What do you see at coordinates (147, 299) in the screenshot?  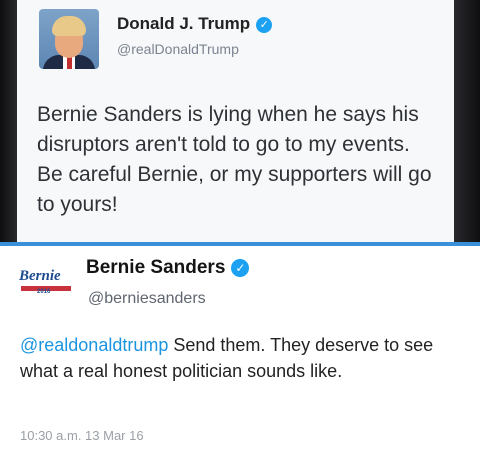 I see `bernie-handle: @berniesanders` at bounding box center [147, 299].